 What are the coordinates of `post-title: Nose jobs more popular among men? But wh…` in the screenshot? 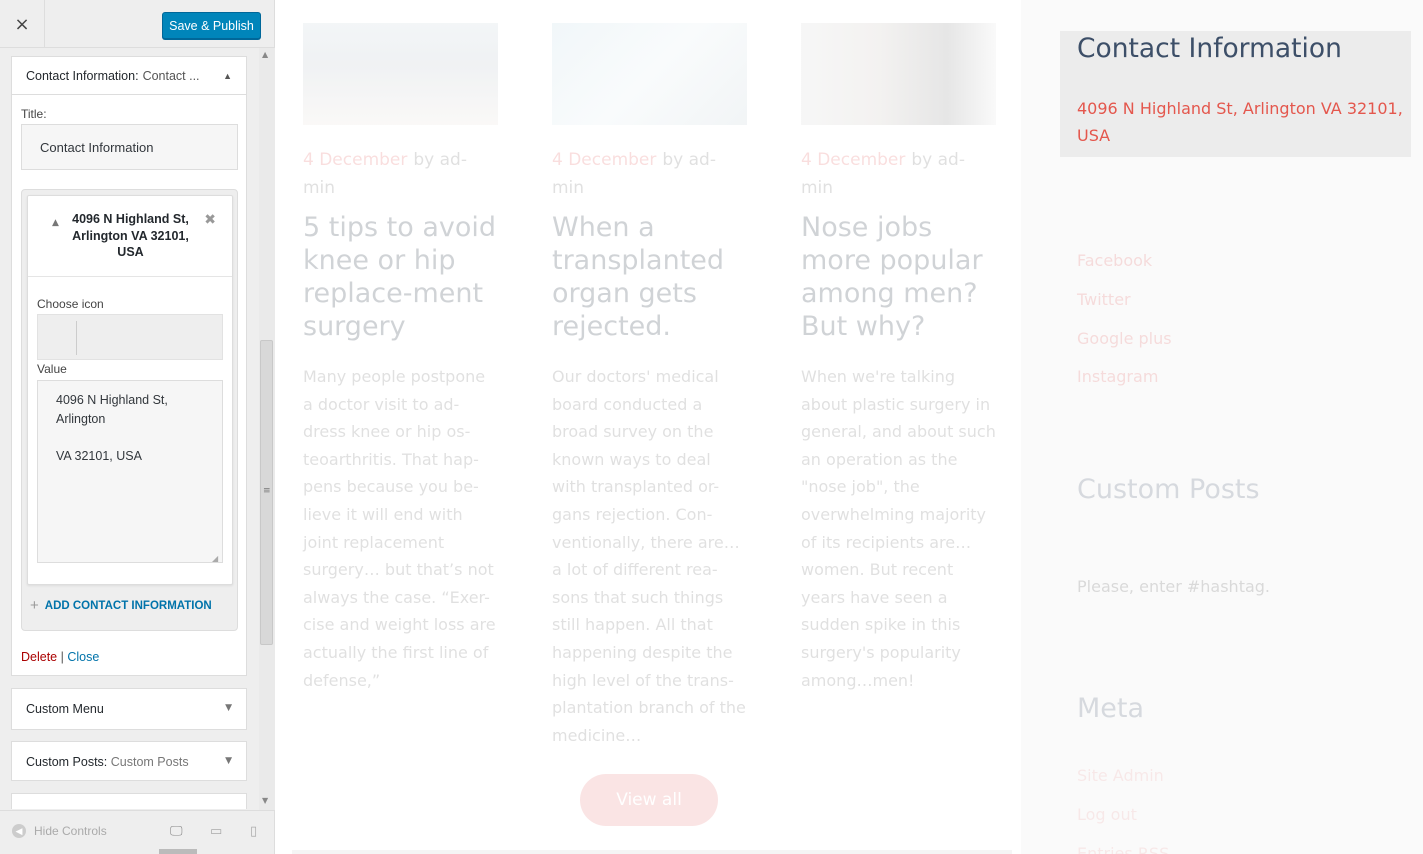 It's located at (898, 277).